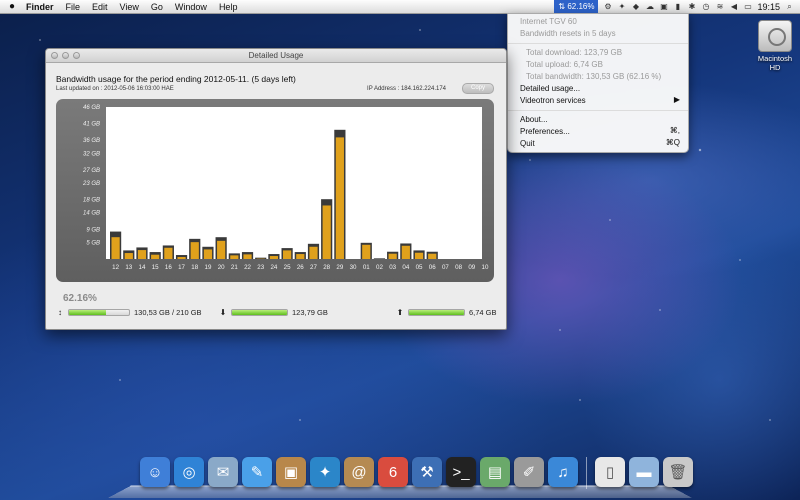  Describe the element at coordinates (54, 55) in the screenshot. I see `close-button` at that location.